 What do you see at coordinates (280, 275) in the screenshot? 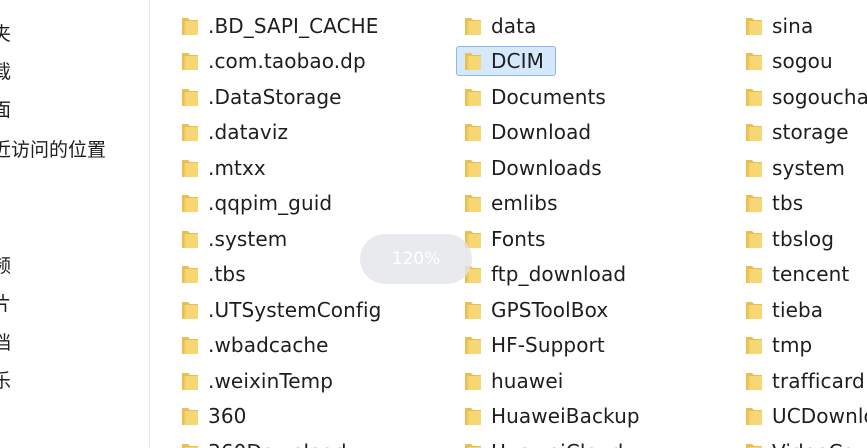
I see `folder-item: .tbs` at bounding box center [280, 275].